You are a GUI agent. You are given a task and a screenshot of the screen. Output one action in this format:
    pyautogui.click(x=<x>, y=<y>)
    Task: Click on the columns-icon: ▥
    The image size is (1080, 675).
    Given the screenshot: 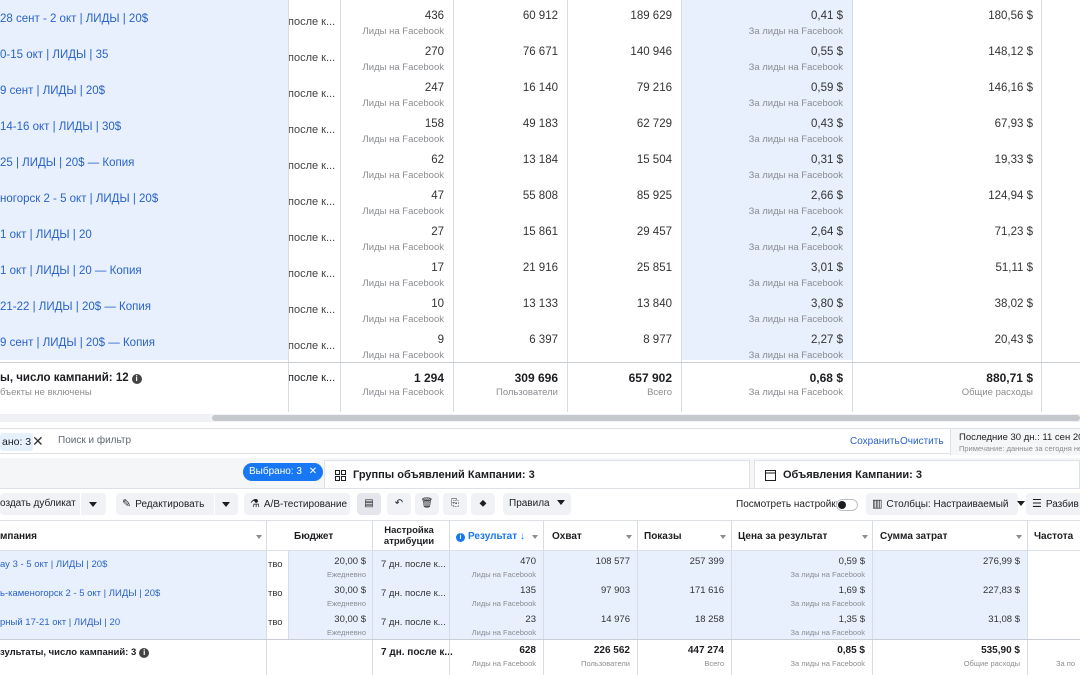 What is the action you would take?
    pyautogui.click(x=877, y=504)
    